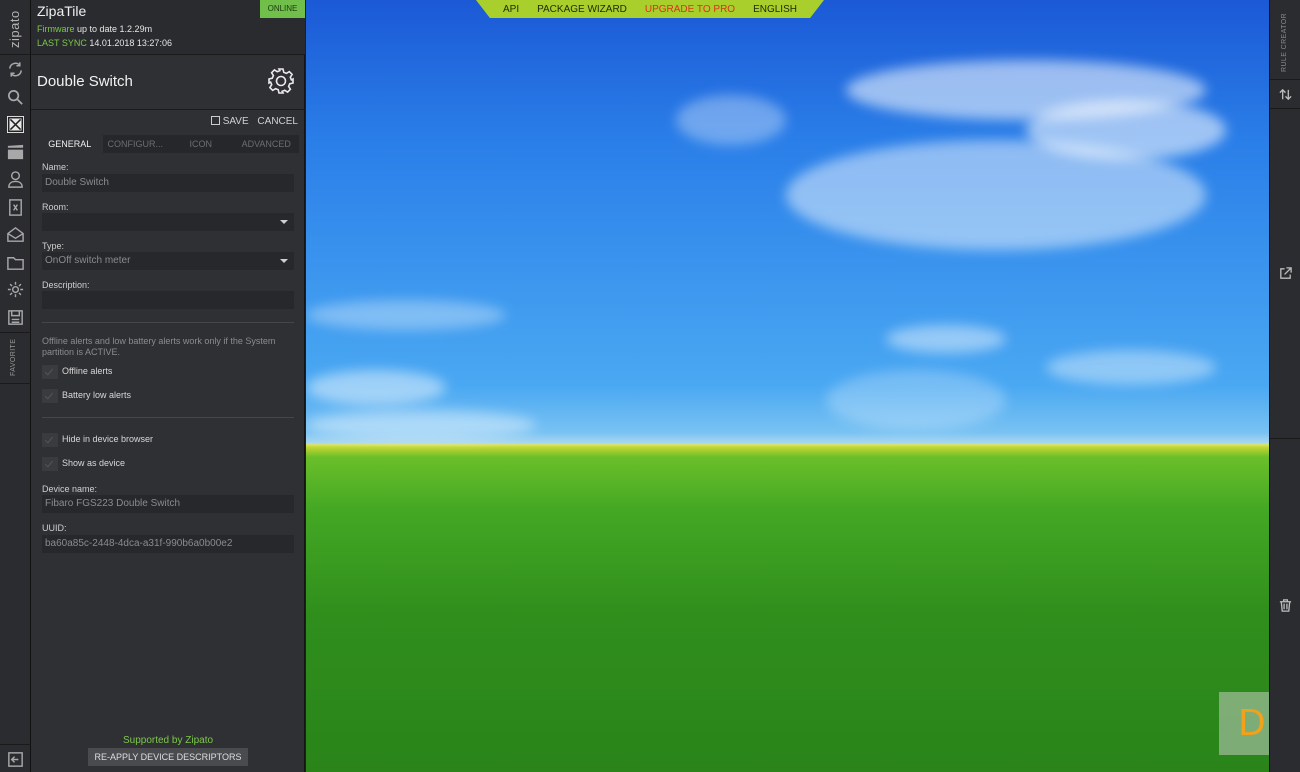 Image resolution: width=1300 pixels, height=772 pixels. Describe the element at coordinates (15, 386) in the screenshot. I see `left-icon-rail: zipato FAVORITE` at that location.